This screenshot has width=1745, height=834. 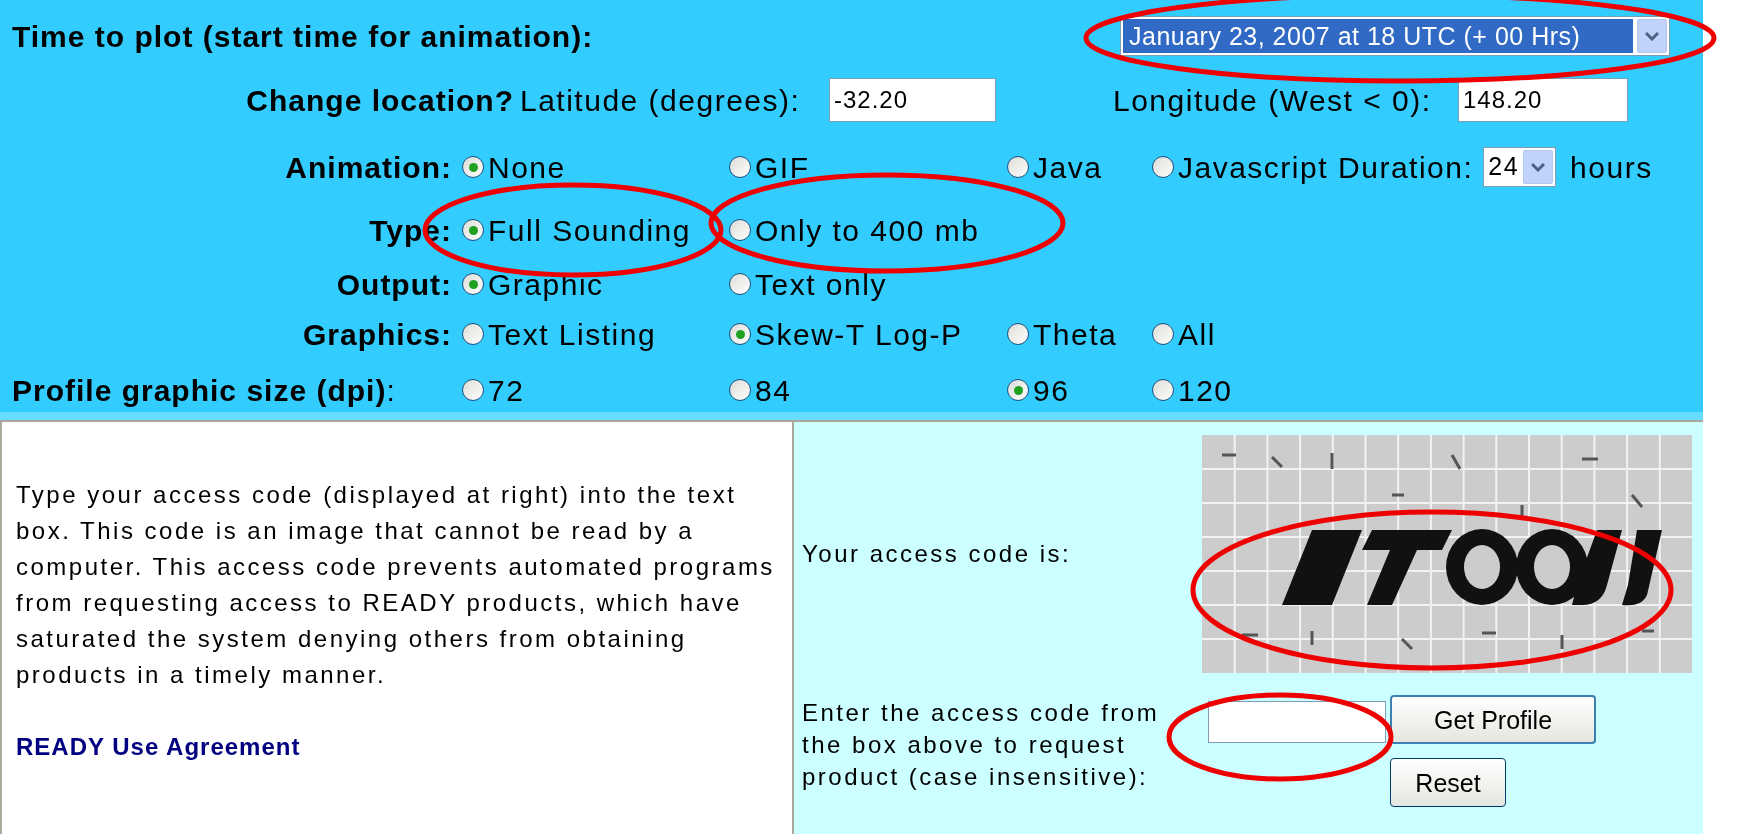 What do you see at coordinates (1253, 167) in the screenshot?
I see `option-label: Javascript` at bounding box center [1253, 167].